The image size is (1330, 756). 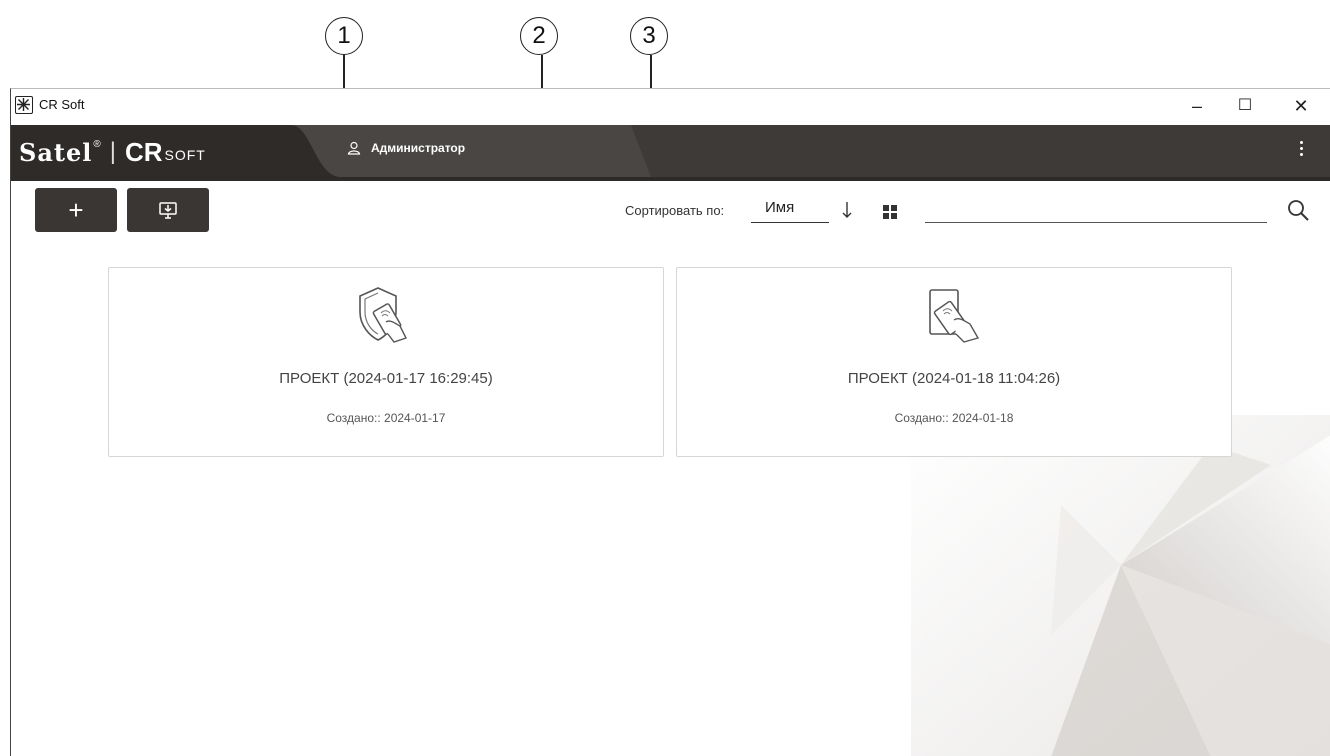 I want to click on logo-soft: SOFT, so click(x=185, y=155).